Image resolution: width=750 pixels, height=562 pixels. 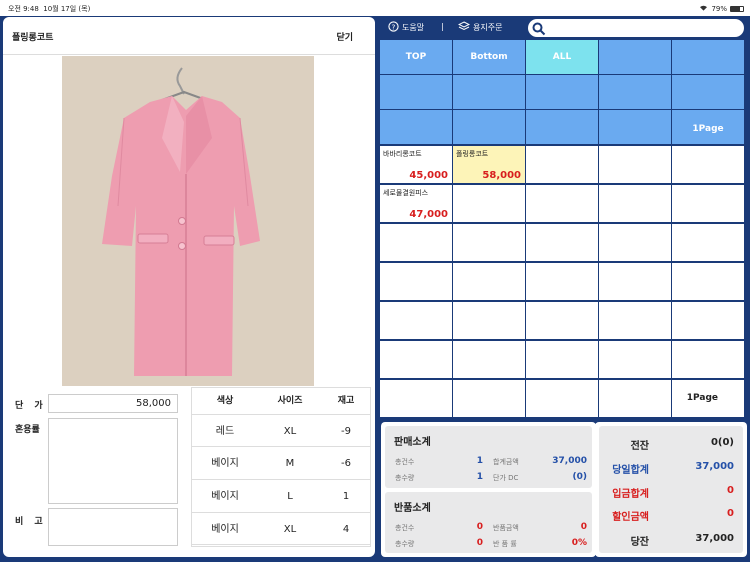 What do you see at coordinates (344, 36) in the screenshot?
I see `close-button: 닫기` at bounding box center [344, 36].